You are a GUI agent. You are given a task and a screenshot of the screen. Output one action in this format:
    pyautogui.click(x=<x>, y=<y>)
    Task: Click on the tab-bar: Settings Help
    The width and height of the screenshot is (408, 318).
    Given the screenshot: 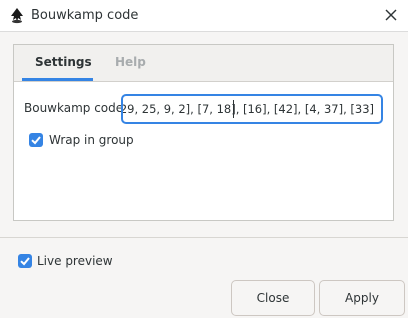 What is the action you would take?
    pyautogui.click(x=203, y=63)
    